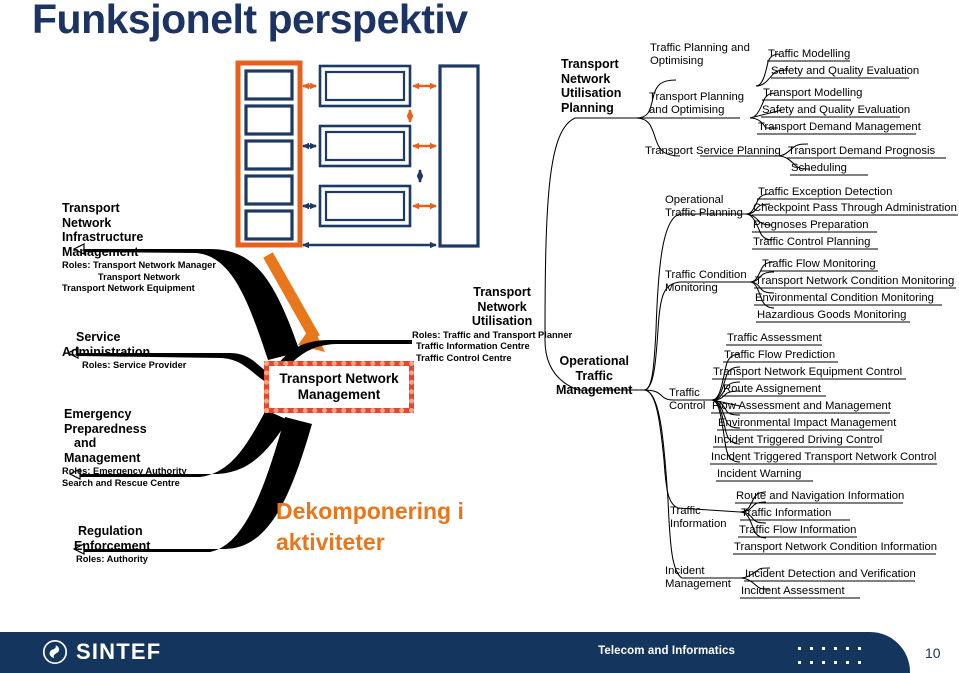  Describe the element at coordinates (845, 71) in the screenshot. I see `tree-leaf-safety-and-quality-evaluation: Safety and Quality Evaluation` at that location.